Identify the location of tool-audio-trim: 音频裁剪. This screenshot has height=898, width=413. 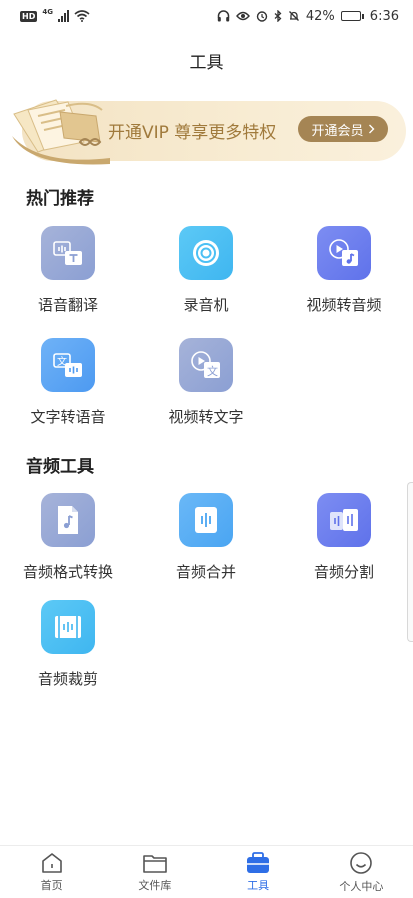
(68, 644).